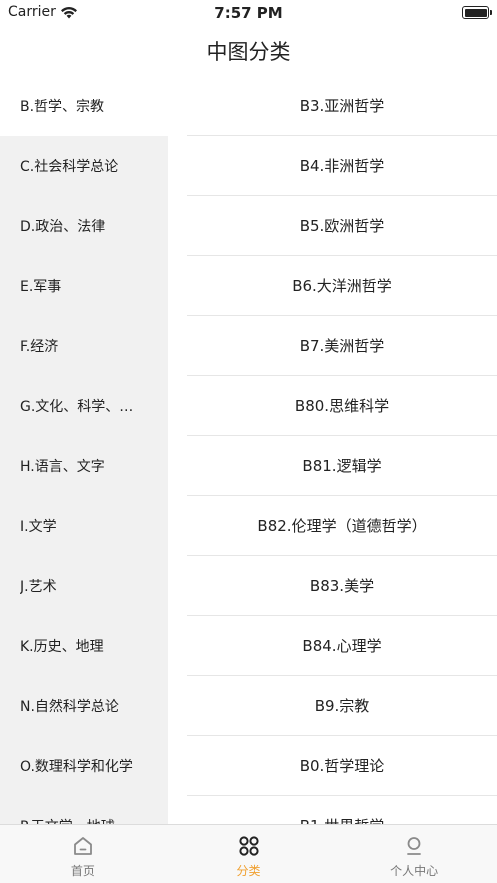  What do you see at coordinates (342, 586) in the screenshot?
I see `subcategory-item: B83.美学` at bounding box center [342, 586].